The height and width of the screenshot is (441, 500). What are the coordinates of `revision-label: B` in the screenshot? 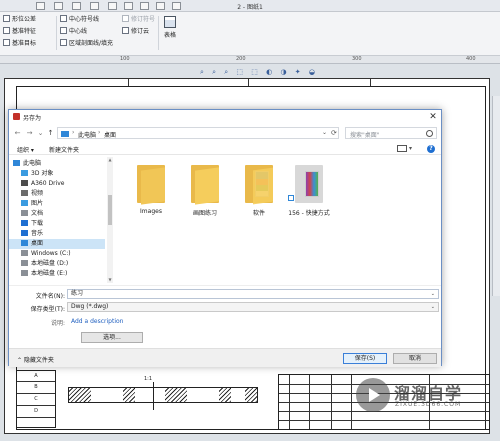 It's located at (36, 387).